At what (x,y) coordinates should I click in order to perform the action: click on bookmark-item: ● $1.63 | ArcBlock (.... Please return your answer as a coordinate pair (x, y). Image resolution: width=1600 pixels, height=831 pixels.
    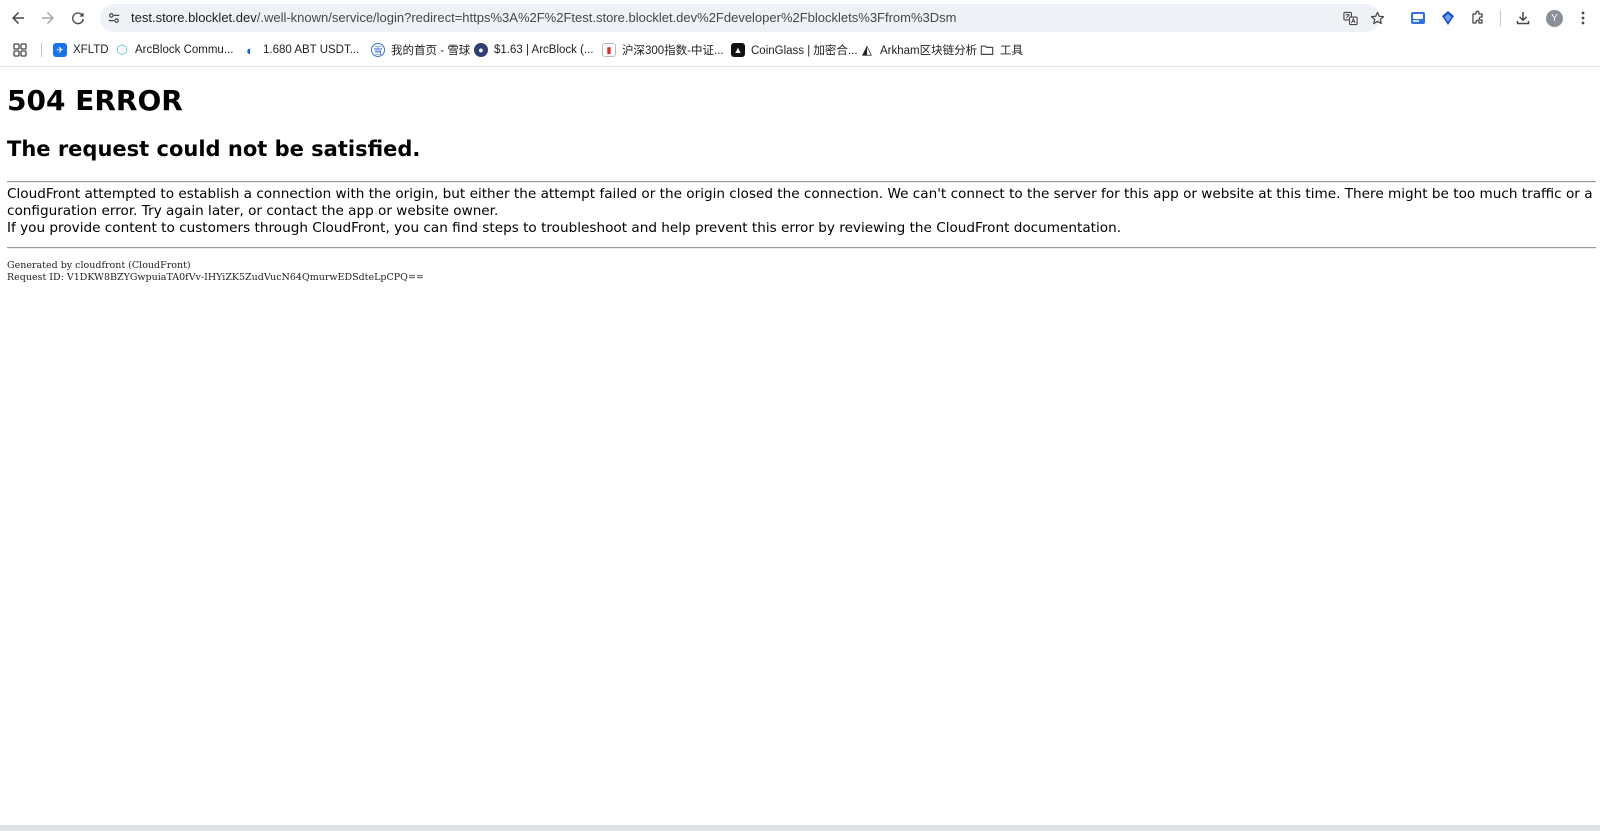
    Looking at the image, I should click on (534, 50).